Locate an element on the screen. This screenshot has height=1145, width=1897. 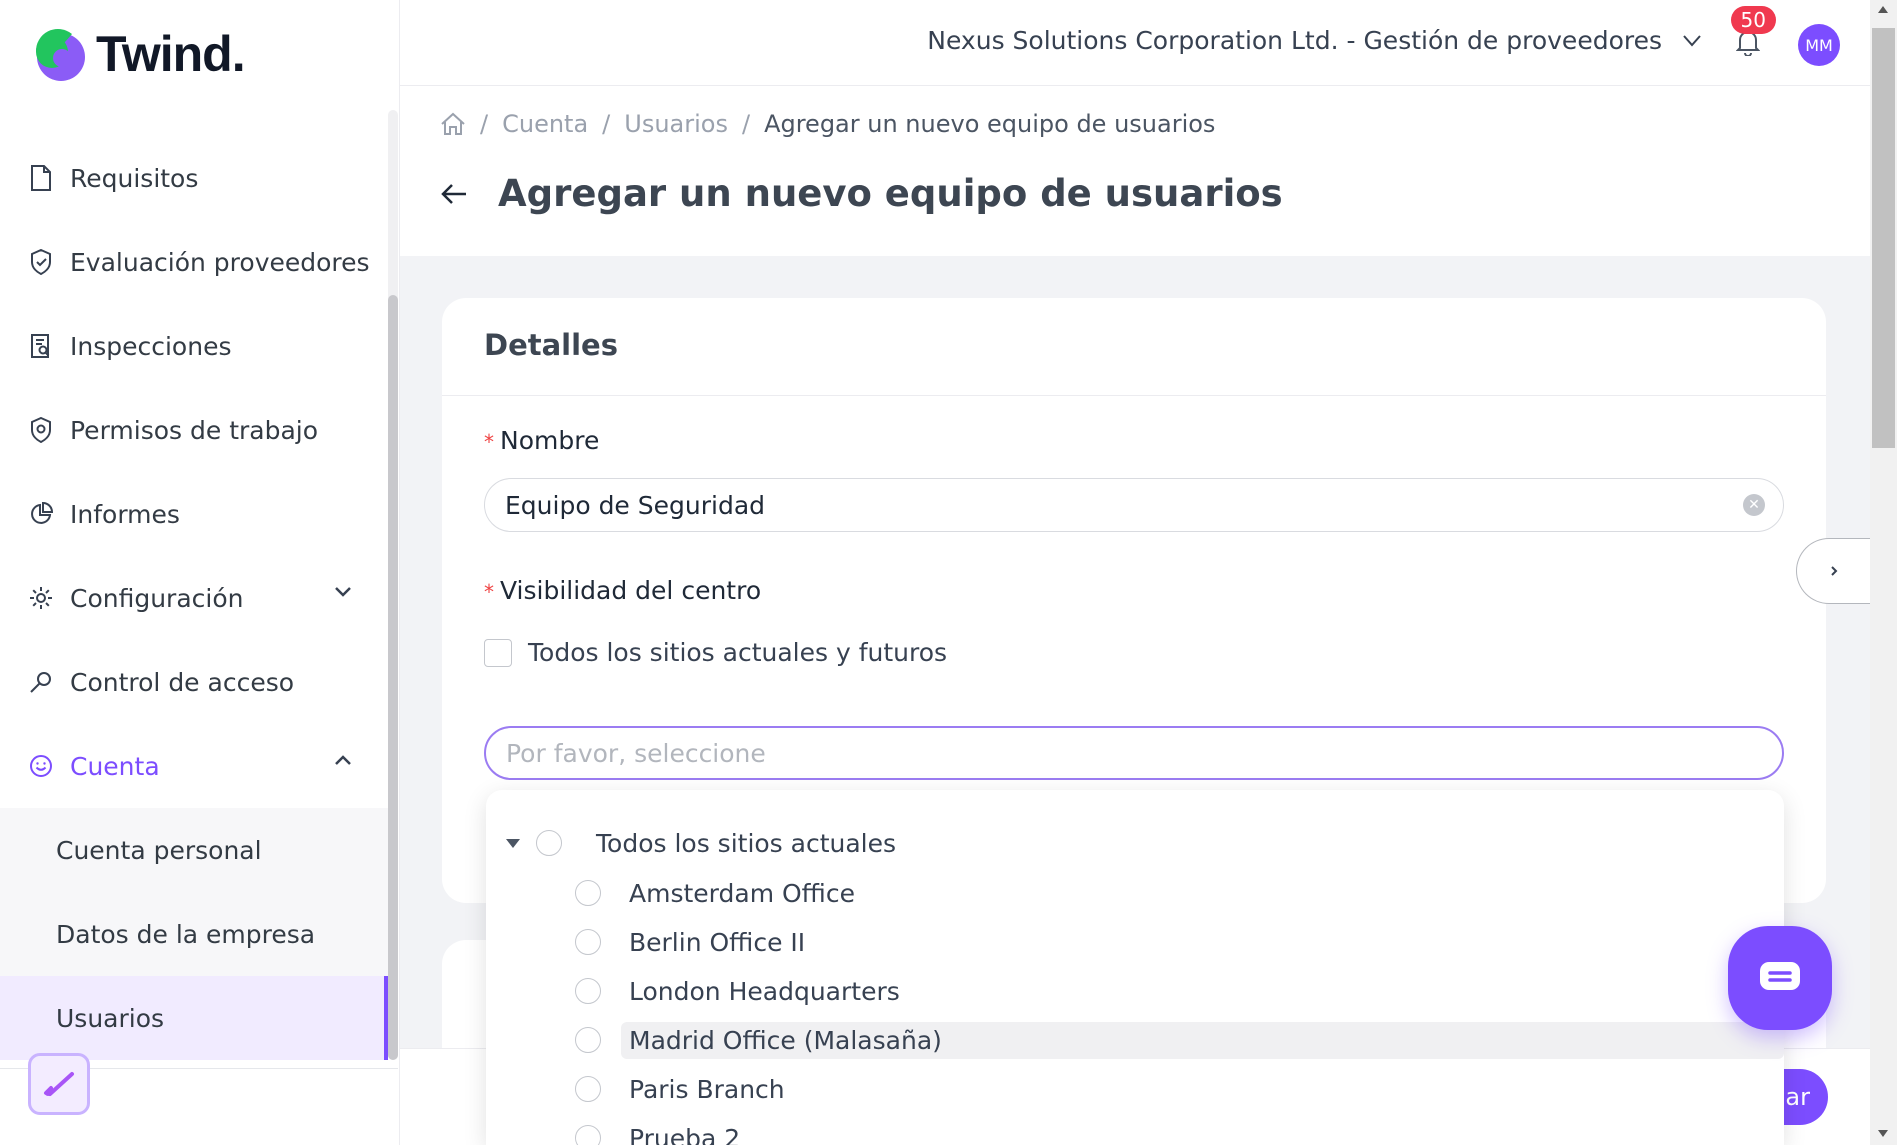
sidebar-subitem-cuenta-personal: Cuenta personal is located at coordinates (194, 850).